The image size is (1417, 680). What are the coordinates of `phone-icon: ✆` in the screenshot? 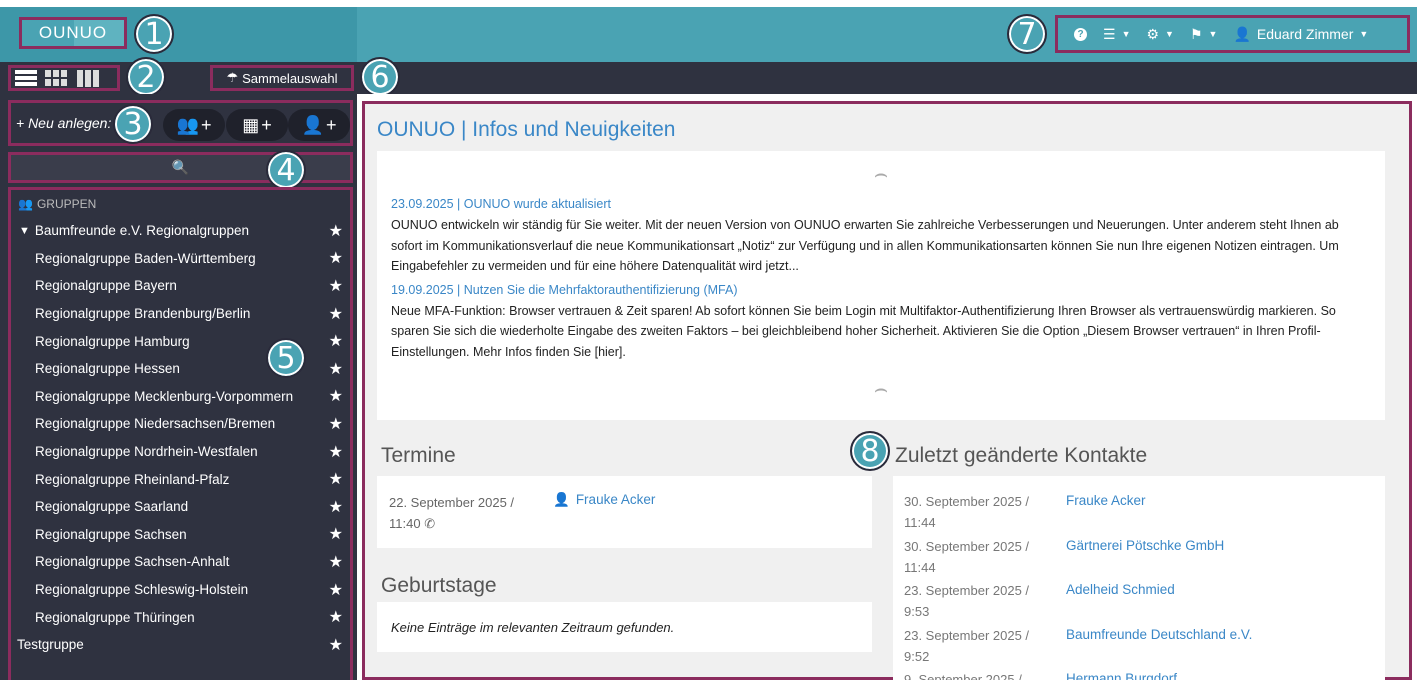 It's located at (430, 523).